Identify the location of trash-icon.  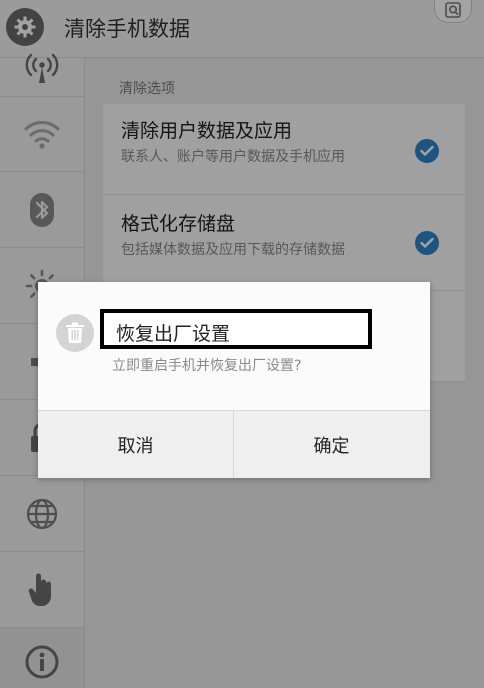
(75, 333).